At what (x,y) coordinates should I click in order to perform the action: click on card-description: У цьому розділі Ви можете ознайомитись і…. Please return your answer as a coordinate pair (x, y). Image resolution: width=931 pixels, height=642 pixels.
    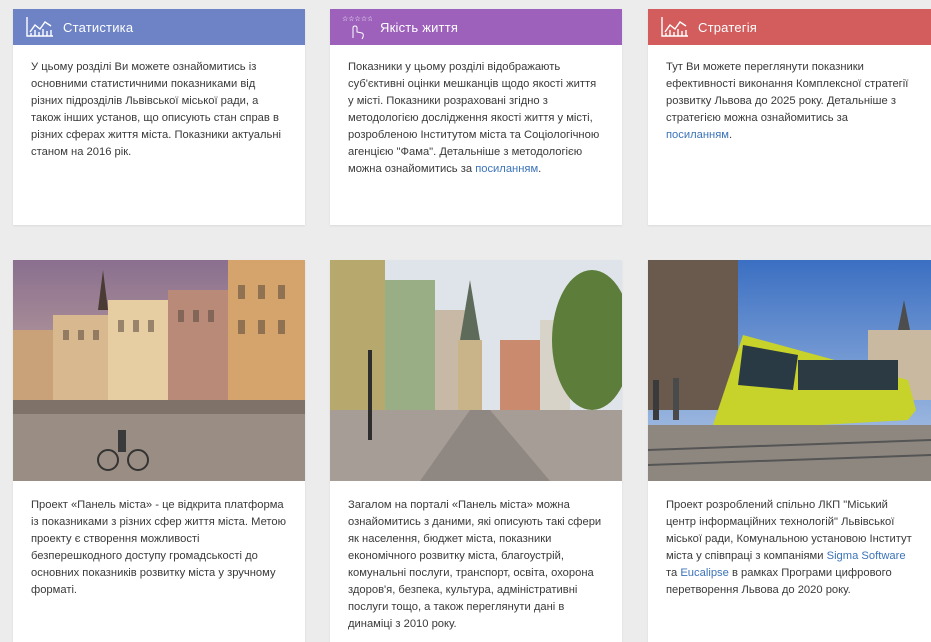
    Looking at the image, I should click on (156, 109).